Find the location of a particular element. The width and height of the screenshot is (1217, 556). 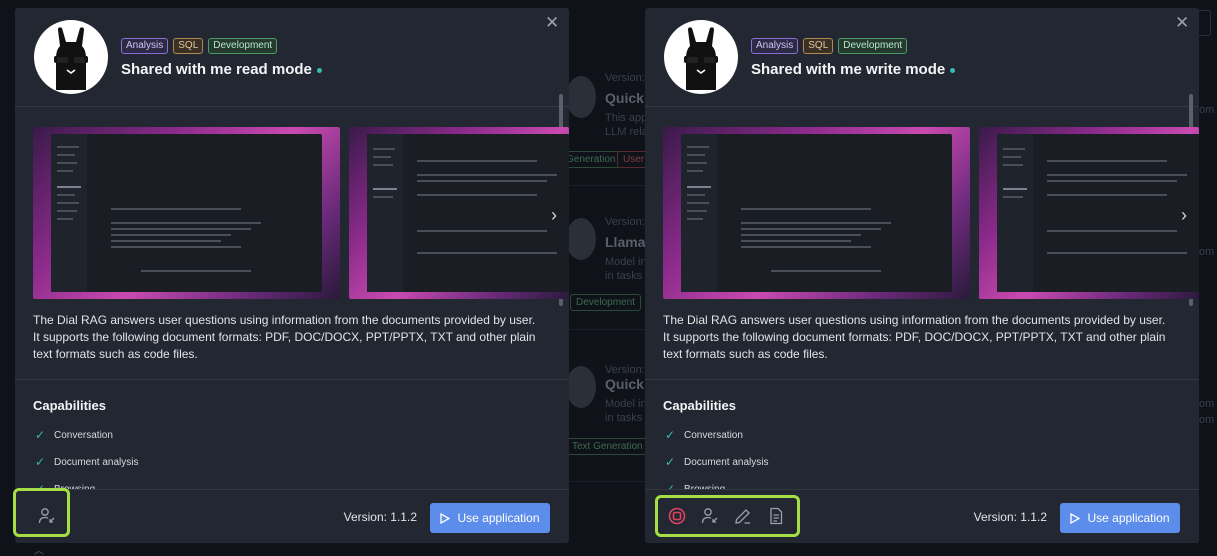

background-tag: Text Generation is located at coordinates (607, 446).